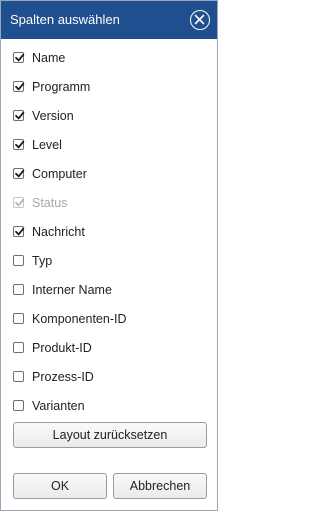  I want to click on column-option-komponenten-id: Komponenten-ID, so click(109, 318).